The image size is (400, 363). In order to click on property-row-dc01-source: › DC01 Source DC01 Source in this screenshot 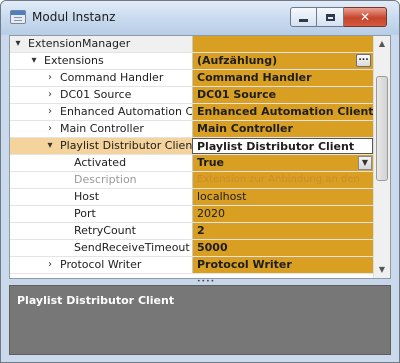, I will do `click(191, 95)`.